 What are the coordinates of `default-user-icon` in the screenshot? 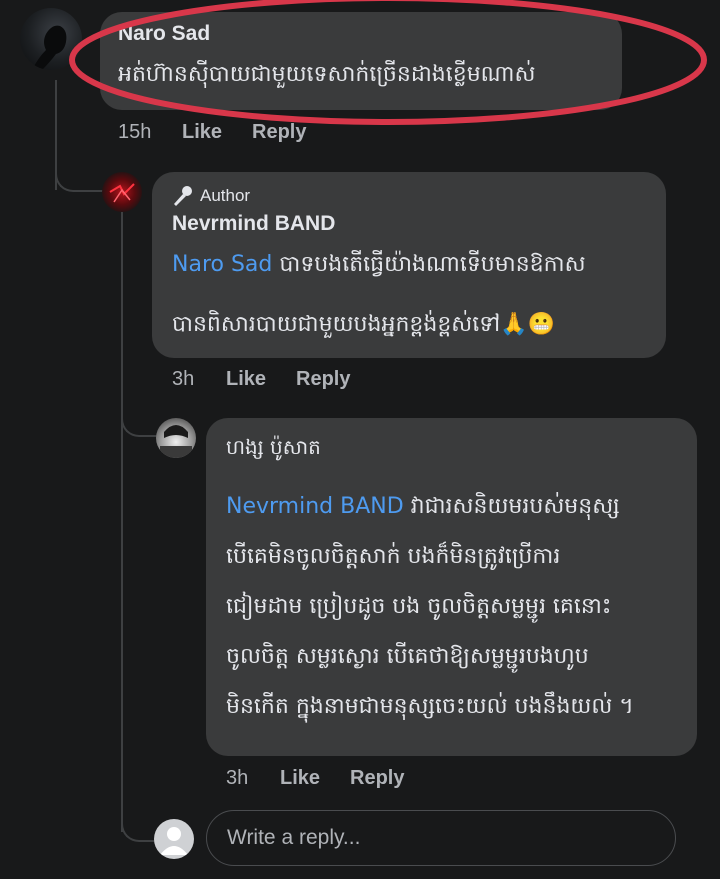 It's located at (174, 841).